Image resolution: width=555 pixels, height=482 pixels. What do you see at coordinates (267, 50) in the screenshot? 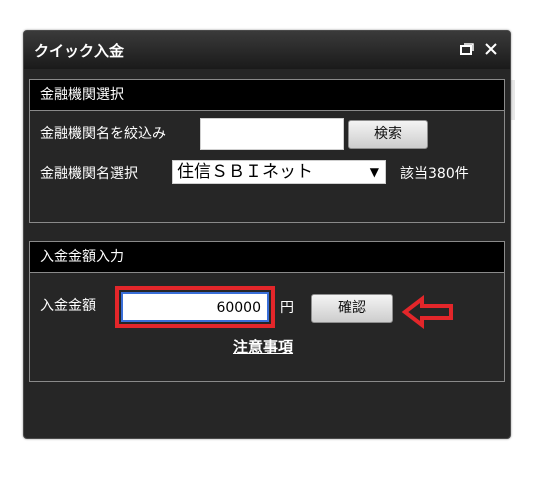
I see `window-titlebar: クイック入金` at bounding box center [267, 50].